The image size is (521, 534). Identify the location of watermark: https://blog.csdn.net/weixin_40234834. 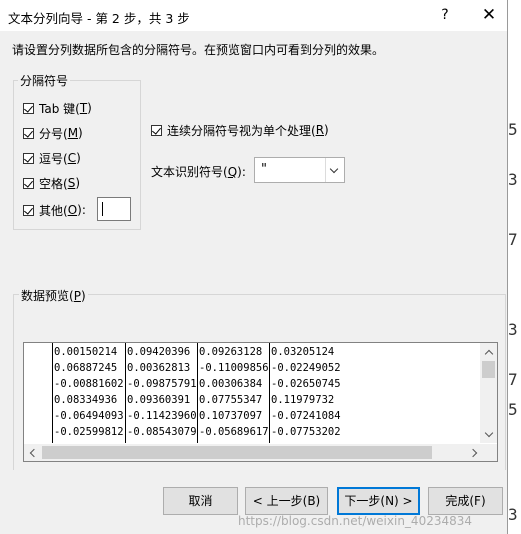
(355, 521).